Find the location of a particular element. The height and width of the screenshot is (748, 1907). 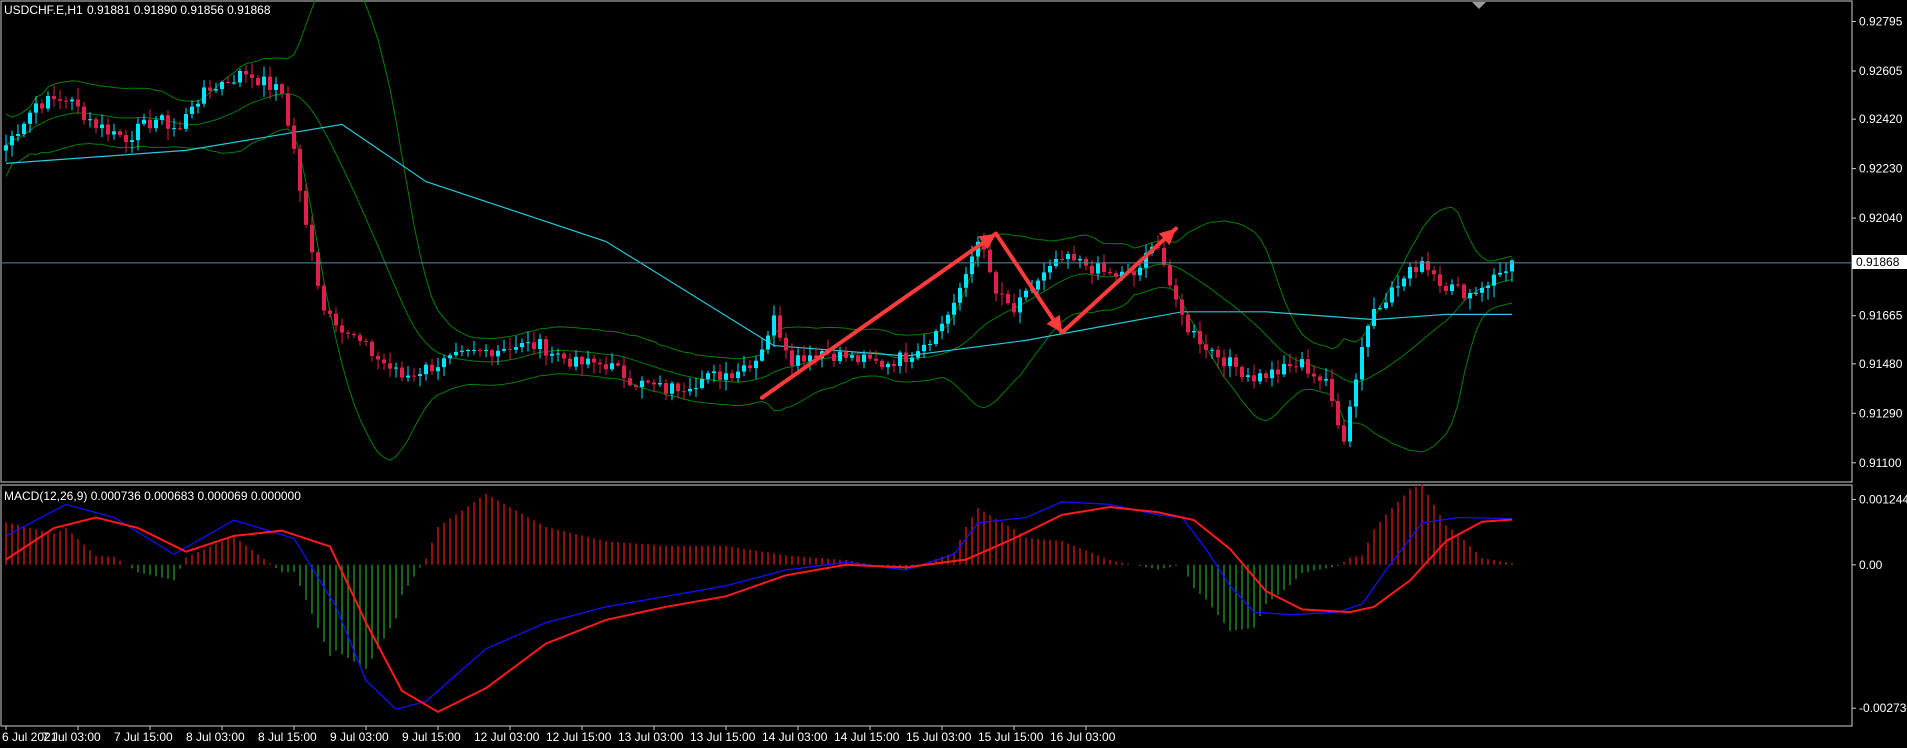

time-tick-label: 14 Jul 03:00 is located at coordinates (795, 737).